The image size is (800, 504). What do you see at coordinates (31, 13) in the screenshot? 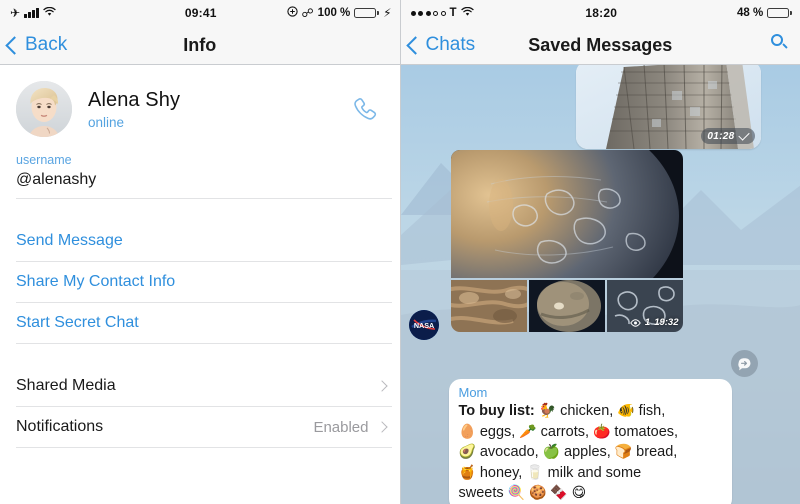
I see `signal-bars-icon` at bounding box center [31, 13].